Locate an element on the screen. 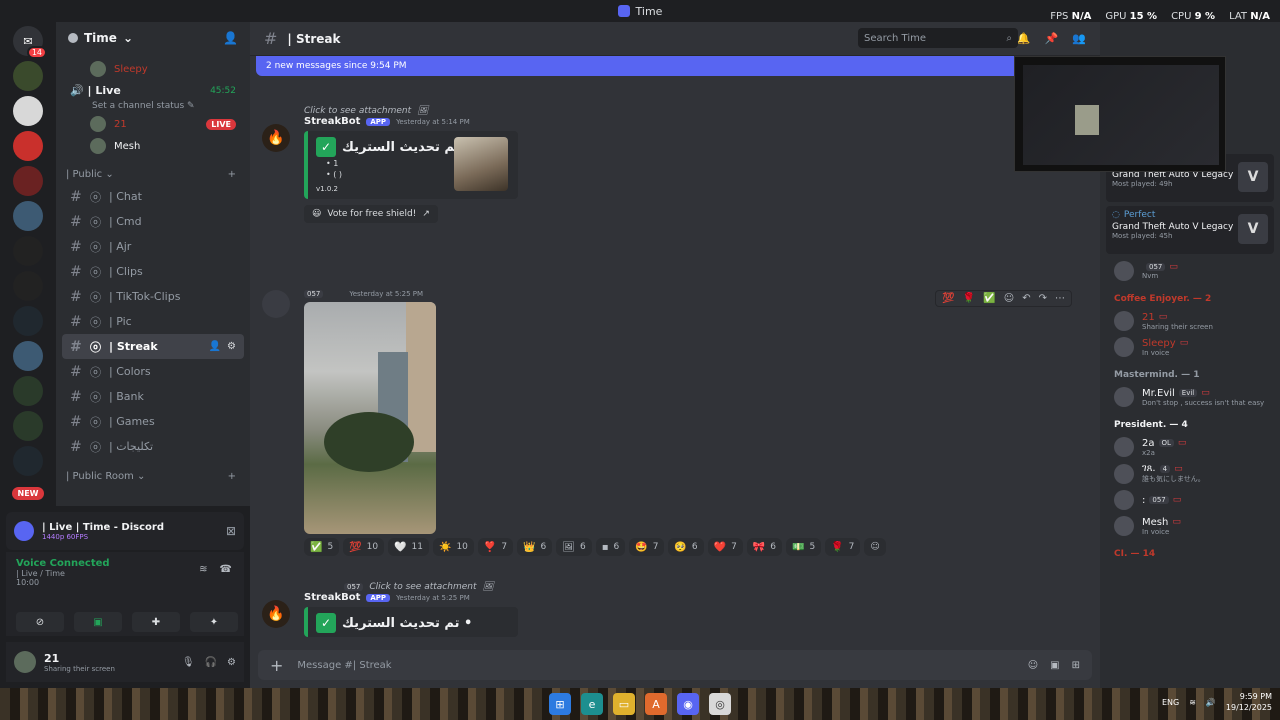  invite-icon: 👤 is located at coordinates (215, 346).